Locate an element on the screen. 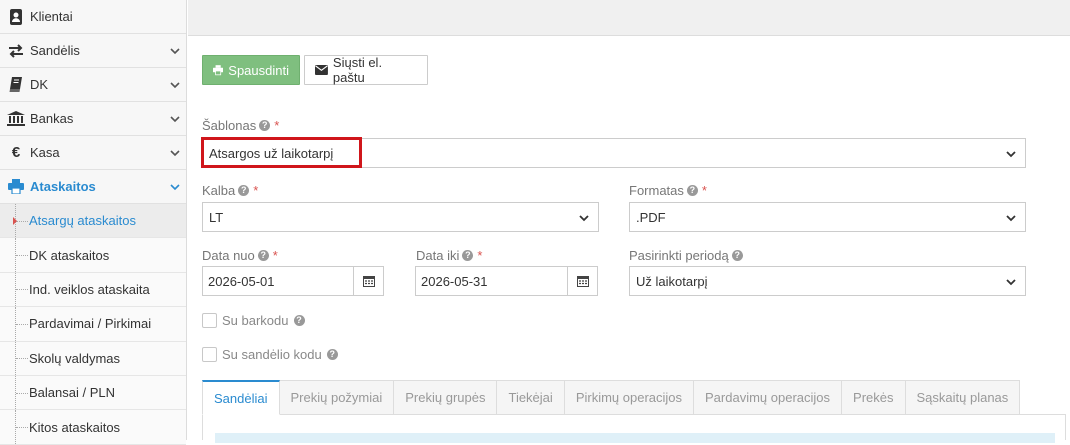 The image size is (1070, 445). tab-prekes: Prekės is located at coordinates (874, 397).